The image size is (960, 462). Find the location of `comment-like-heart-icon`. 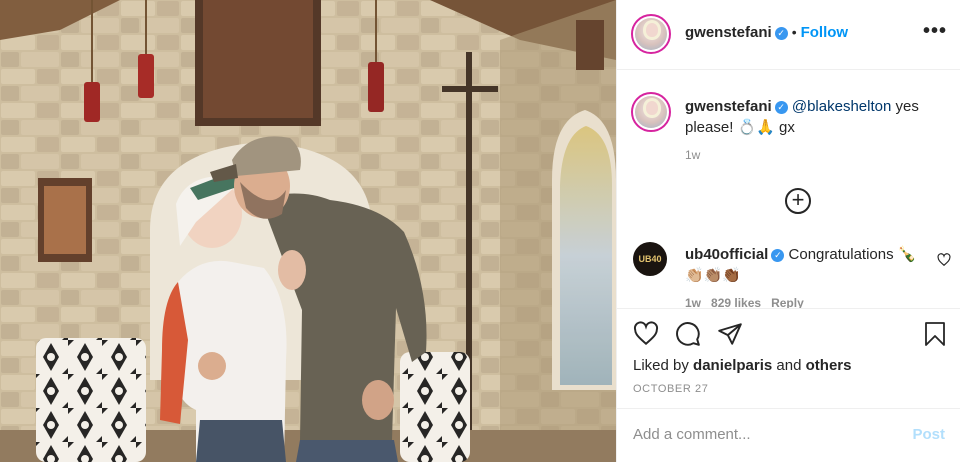

comment-like-heart-icon is located at coordinates (944, 260).